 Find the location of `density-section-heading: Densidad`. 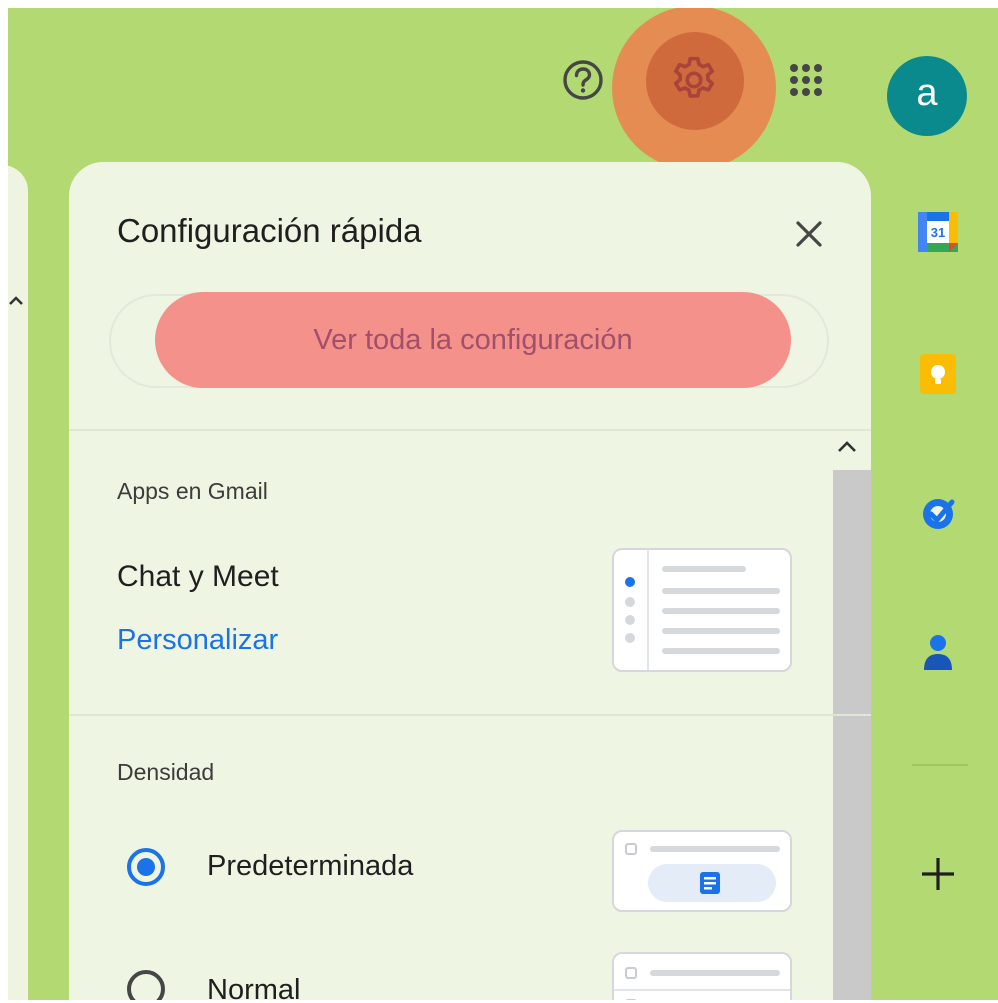

density-section-heading: Densidad is located at coordinates (166, 772).